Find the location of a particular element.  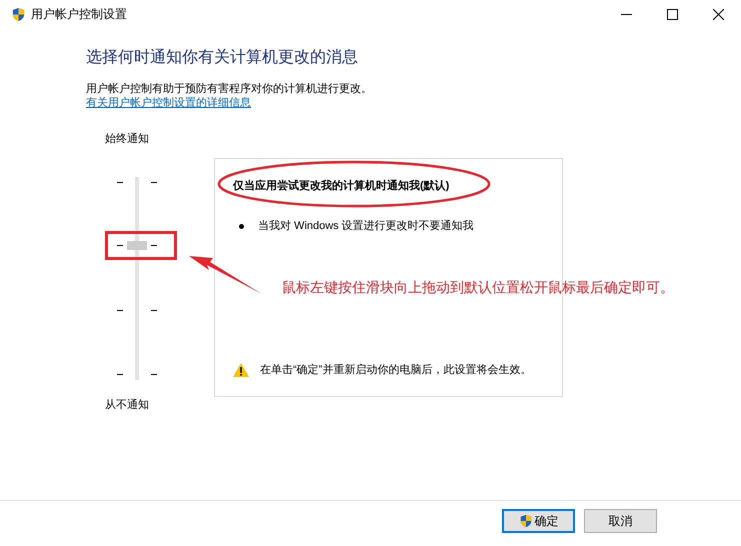

annotation-text: 鼠标左键按住滑块向上拖动到默认位置松开鼠标最后确定即可。 is located at coordinates (478, 287).